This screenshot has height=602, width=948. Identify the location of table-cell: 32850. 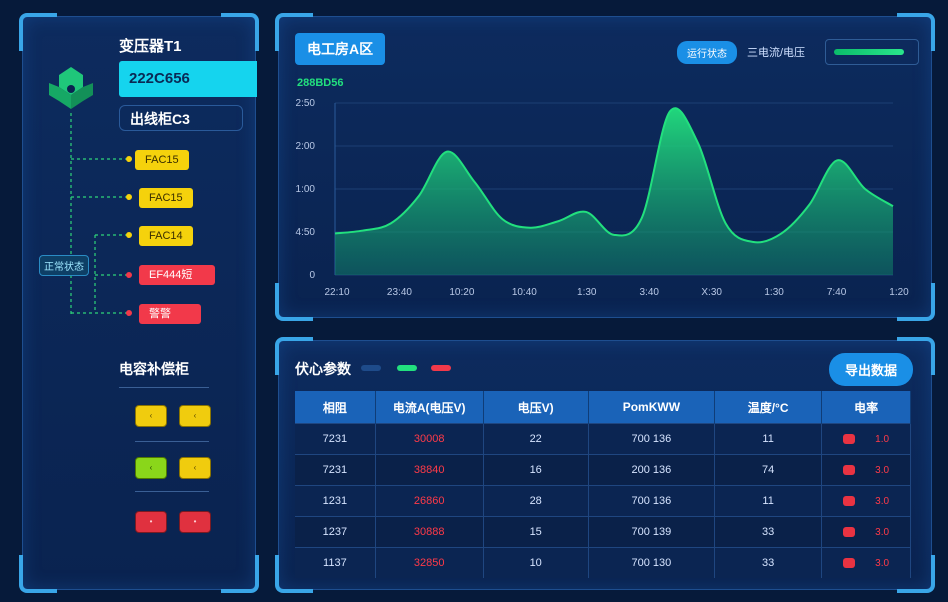
(429, 562).